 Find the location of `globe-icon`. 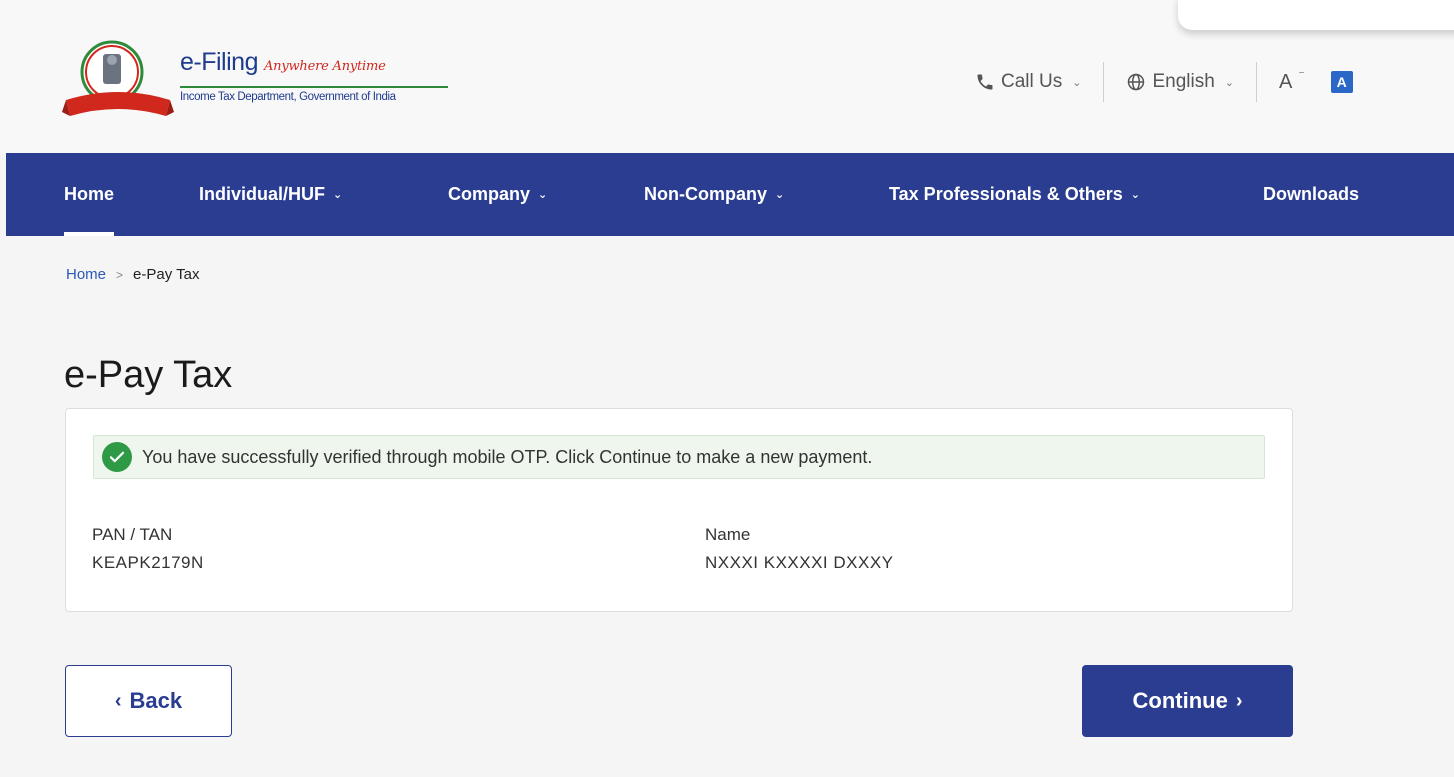

globe-icon is located at coordinates (1136, 82).